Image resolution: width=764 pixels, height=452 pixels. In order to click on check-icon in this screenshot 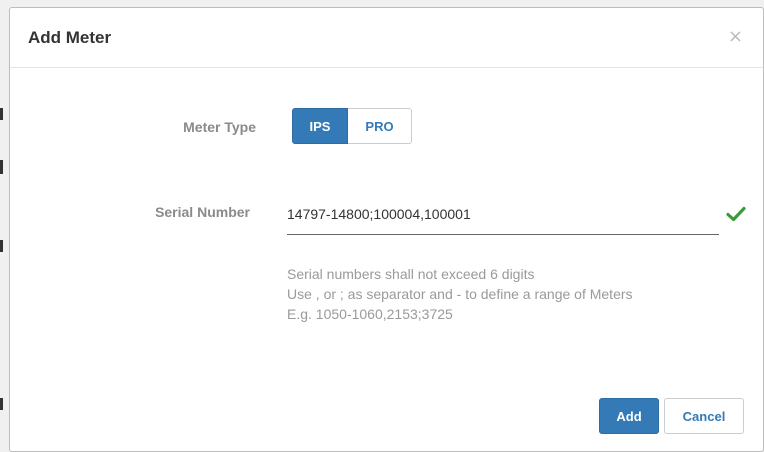, I will do `click(736, 214)`.